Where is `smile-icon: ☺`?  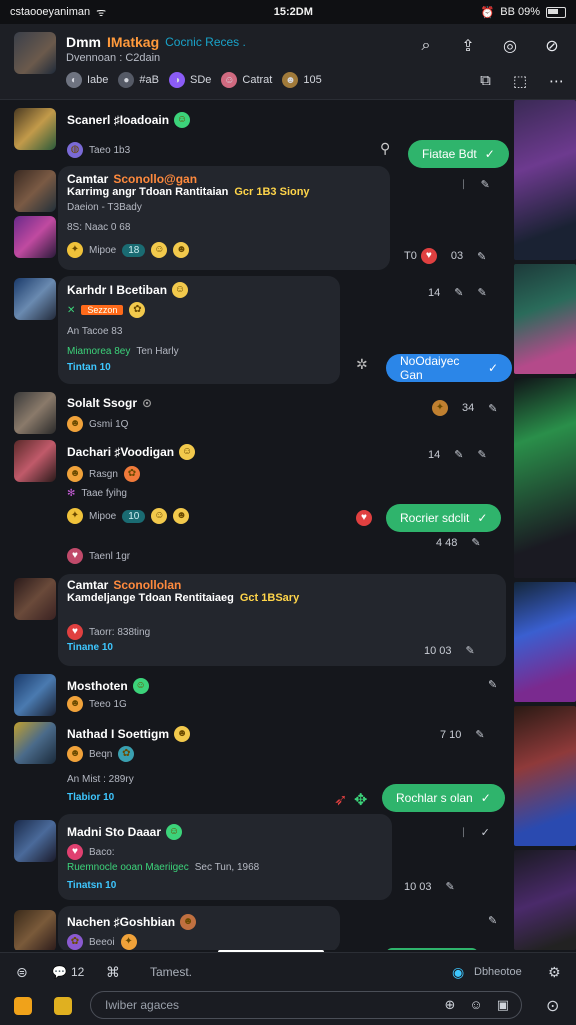
smile-icon: ☺ is located at coordinates (182, 120).